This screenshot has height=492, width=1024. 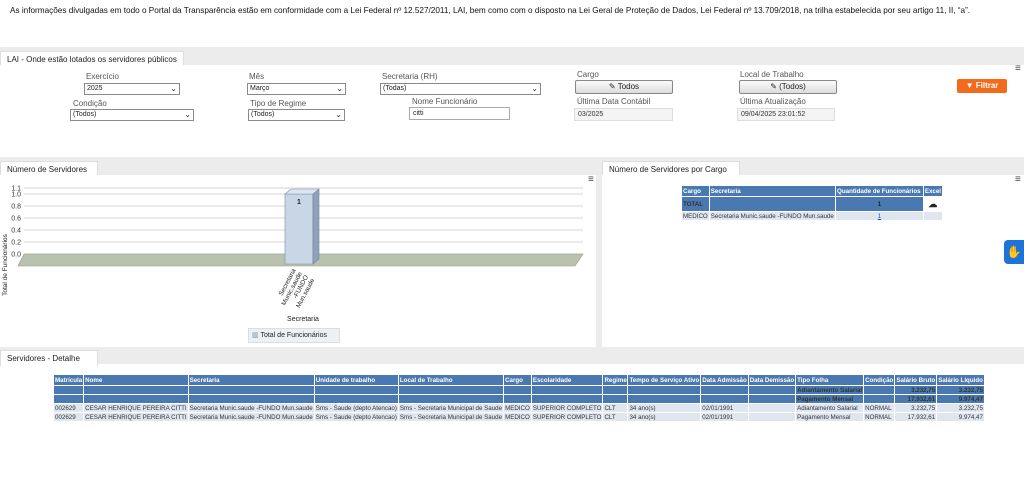 What do you see at coordinates (879, 216) in the screenshot?
I see `row-quantidade-link: 1` at bounding box center [879, 216].